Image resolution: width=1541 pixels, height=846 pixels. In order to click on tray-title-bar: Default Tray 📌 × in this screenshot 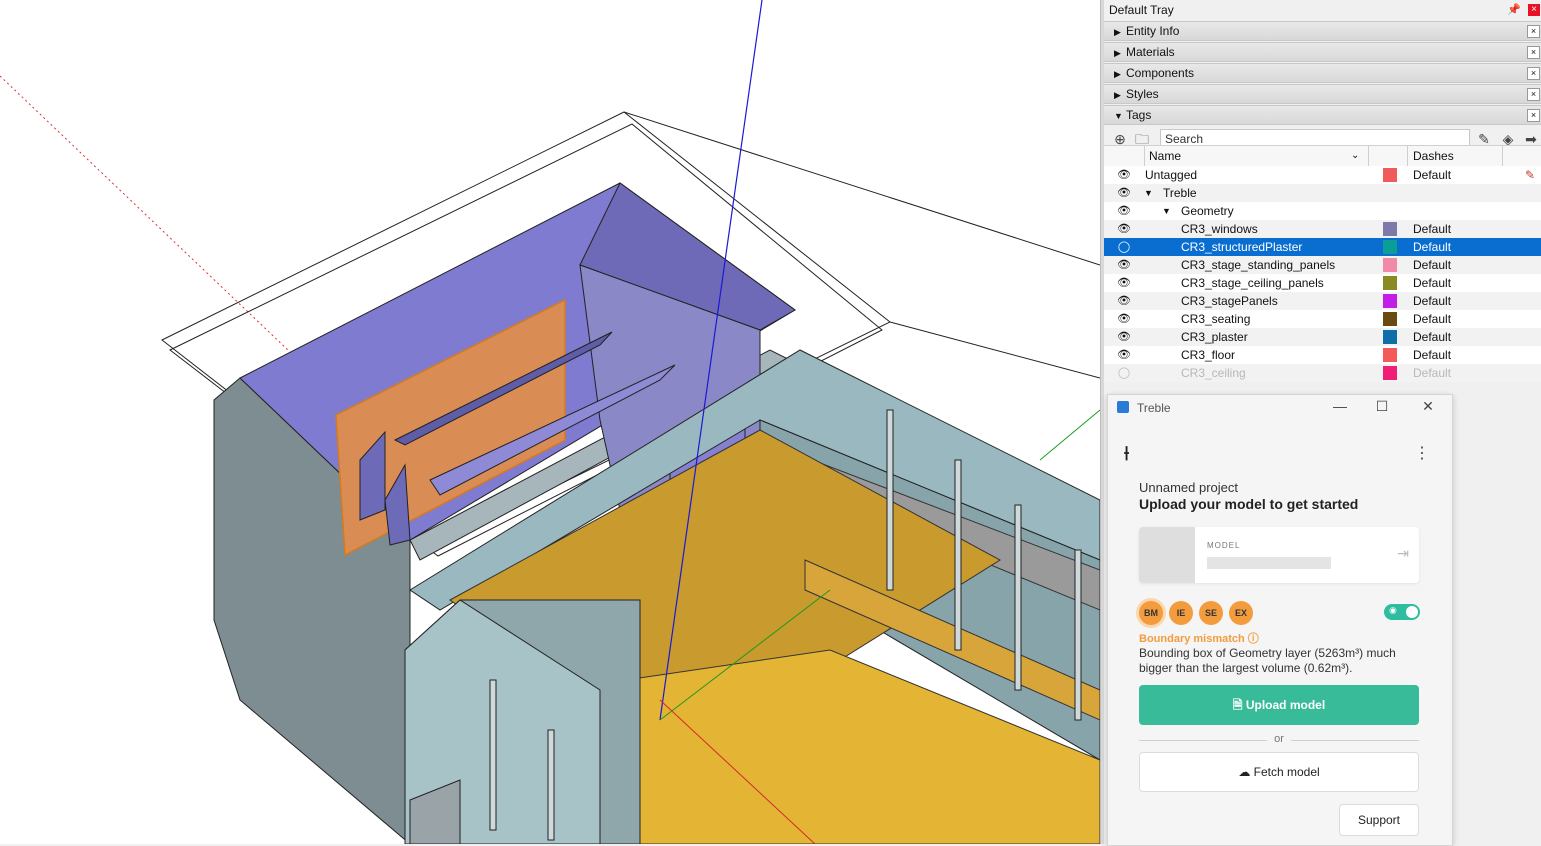, I will do `click(1322, 10)`.